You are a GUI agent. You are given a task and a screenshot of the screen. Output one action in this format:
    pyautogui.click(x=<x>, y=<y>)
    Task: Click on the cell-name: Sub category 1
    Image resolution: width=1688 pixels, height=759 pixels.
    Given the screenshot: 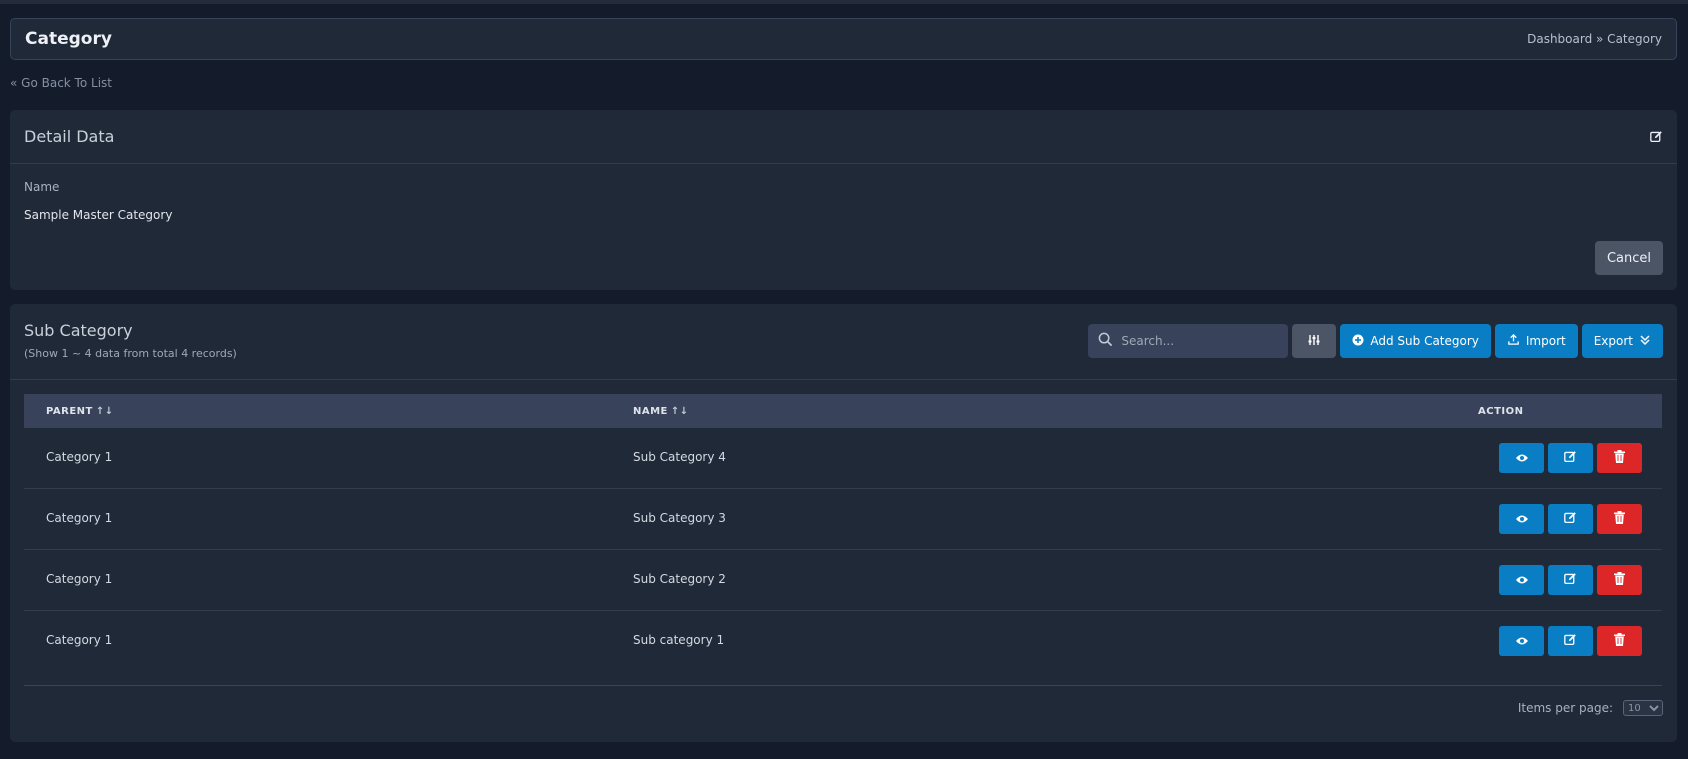 What is the action you would take?
    pyautogui.click(x=679, y=640)
    